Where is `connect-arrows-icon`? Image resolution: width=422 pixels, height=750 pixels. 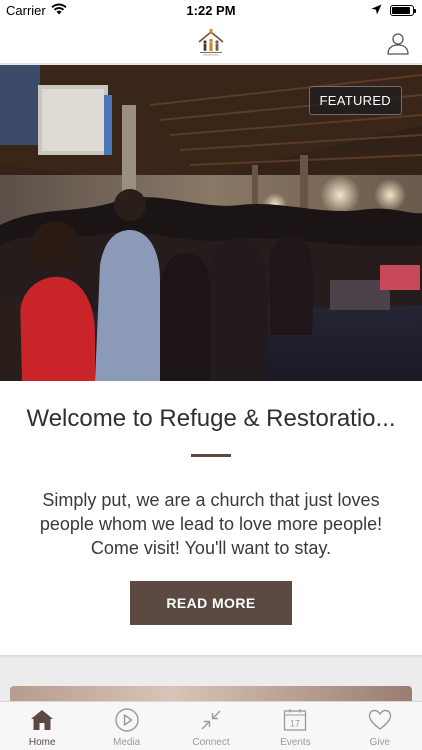
connect-arrows-icon is located at coordinates (211, 720).